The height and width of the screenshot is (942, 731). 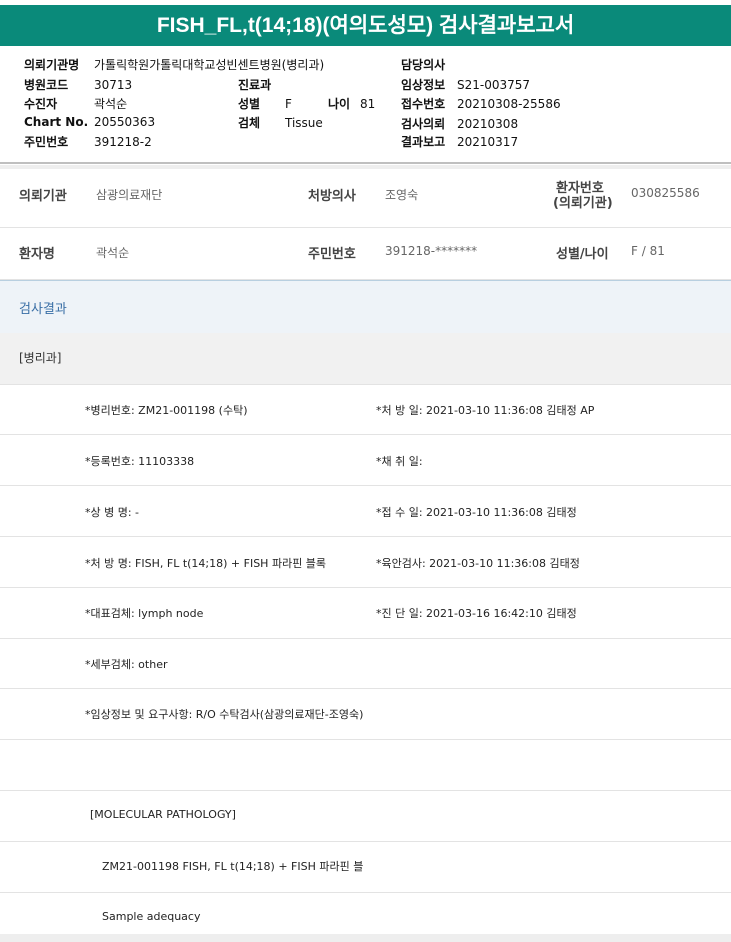 I want to click on header-label: 수진자, so click(x=41, y=104).